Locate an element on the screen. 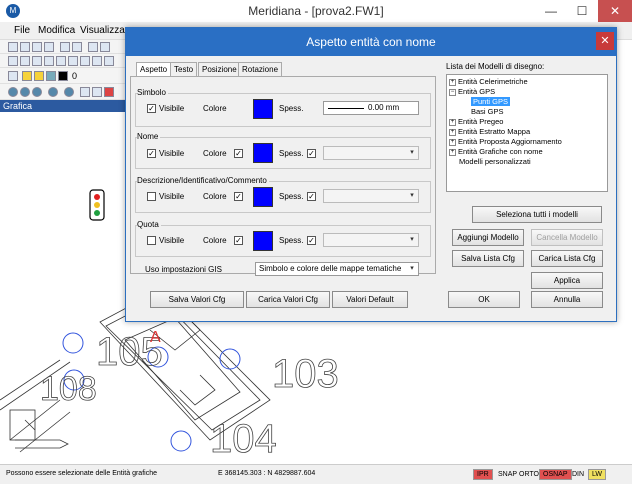  tree-item-pregeo: + Entità Pregeo is located at coordinates (476, 122).